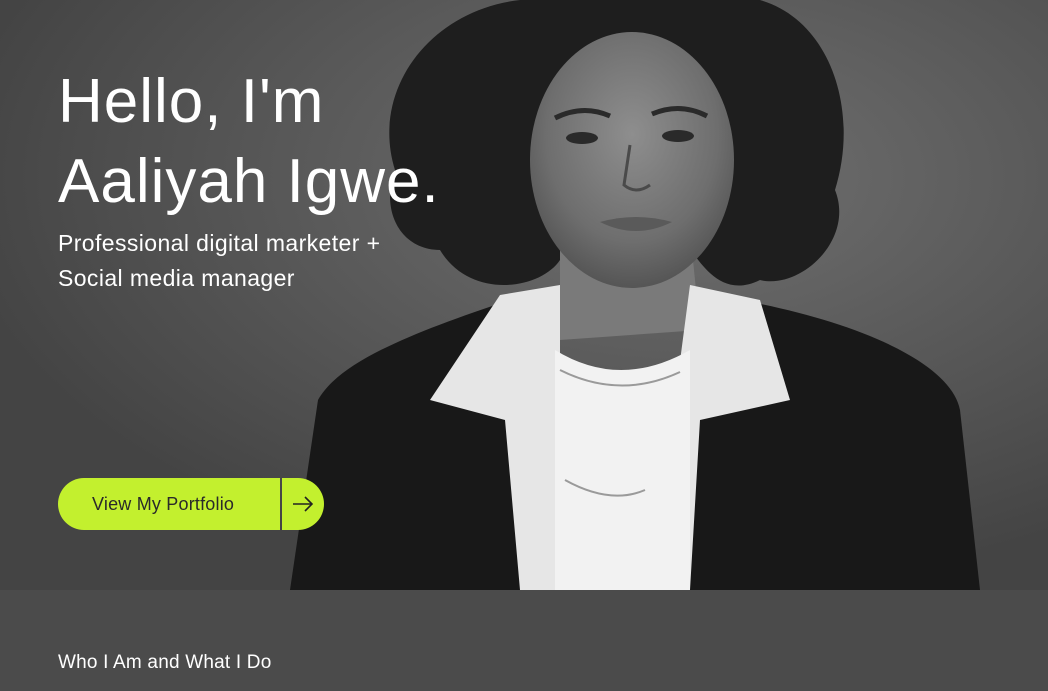  Describe the element at coordinates (249, 142) in the screenshot. I see `hero-title: Hello, I'm Aaliyah Igwe.` at that location.